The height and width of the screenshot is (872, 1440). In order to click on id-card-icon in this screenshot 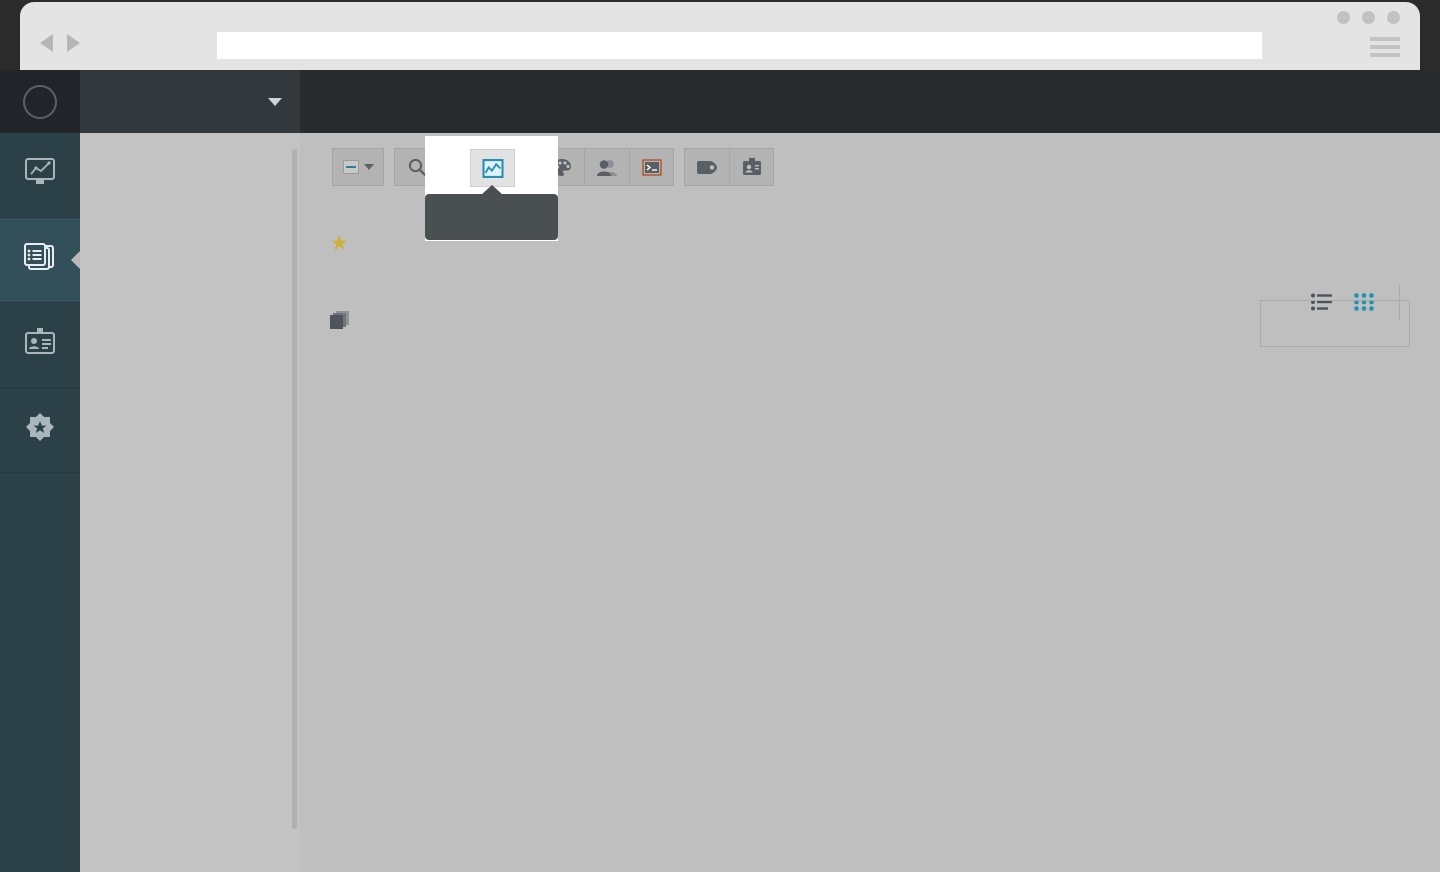, I will do `click(40, 342)`.